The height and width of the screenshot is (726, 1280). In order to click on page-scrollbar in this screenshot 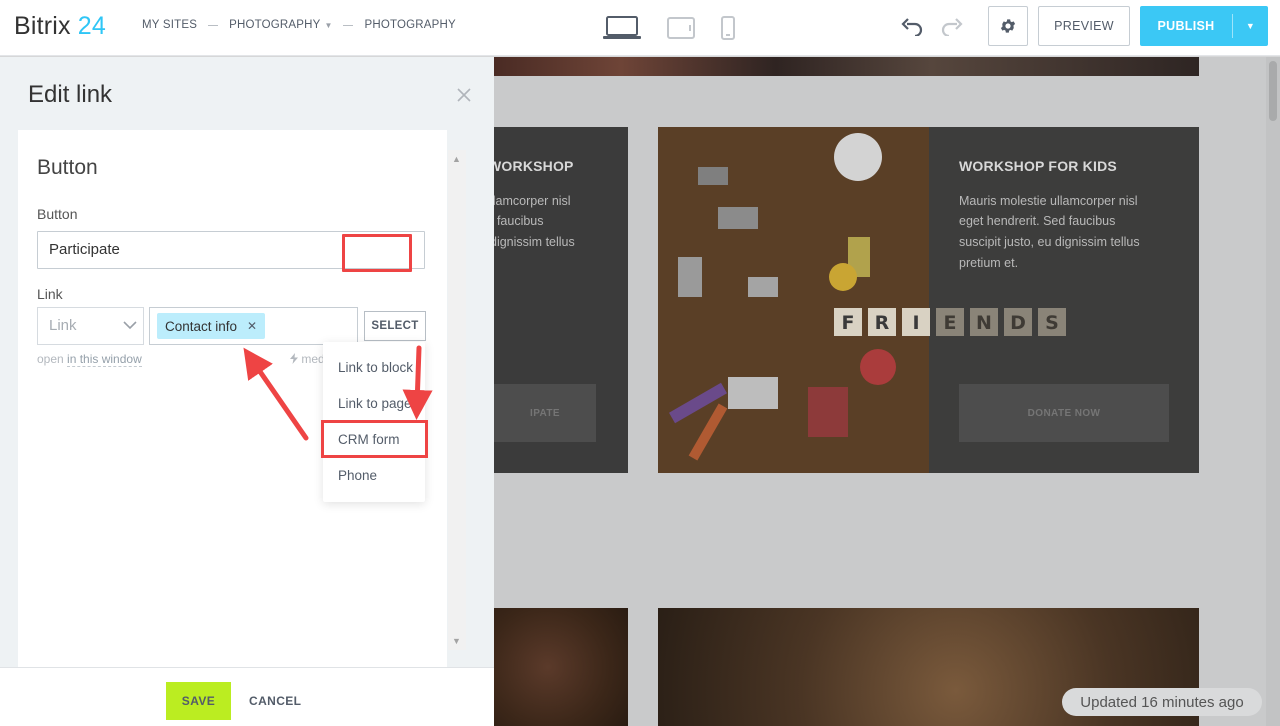, I will do `click(1273, 391)`.